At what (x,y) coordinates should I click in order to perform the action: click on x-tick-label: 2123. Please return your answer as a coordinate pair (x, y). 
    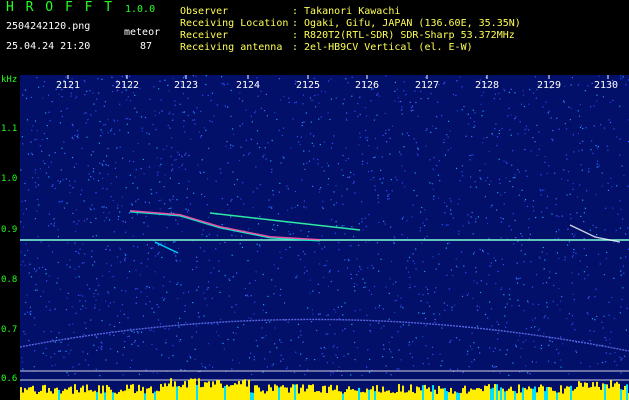
    Looking at the image, I should click on (186, 85).